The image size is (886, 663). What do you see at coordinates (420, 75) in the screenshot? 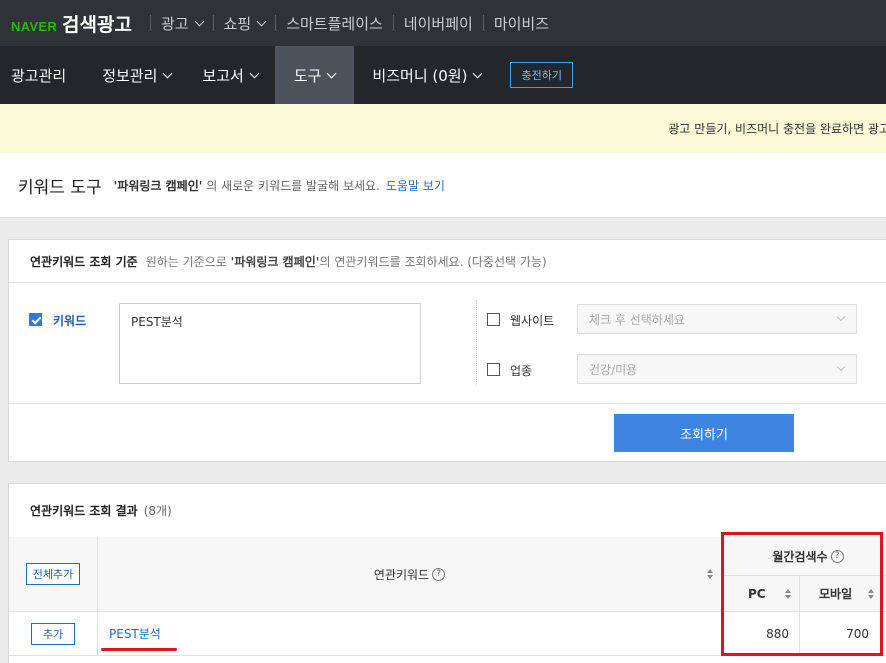
I see `nav-label: 비즈머니 (0원)` at bounding box center [420, 75].